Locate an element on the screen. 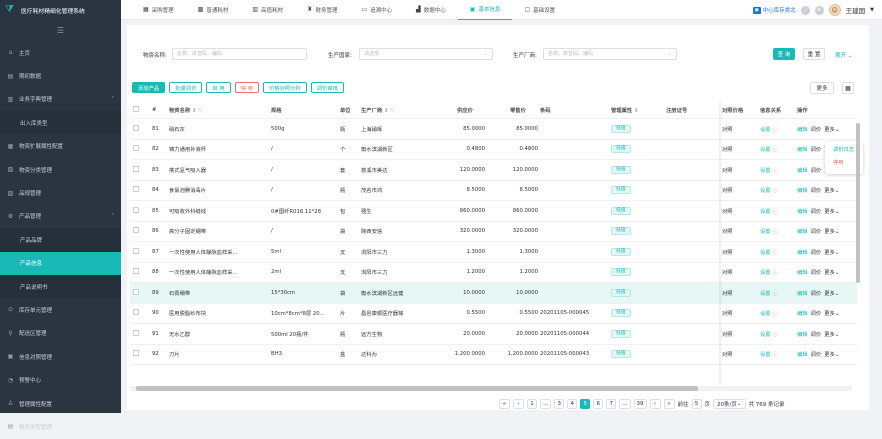 The width and height of the screenshot is (882, 439). vertical-scrollbar is located at coordinates (858, 203).